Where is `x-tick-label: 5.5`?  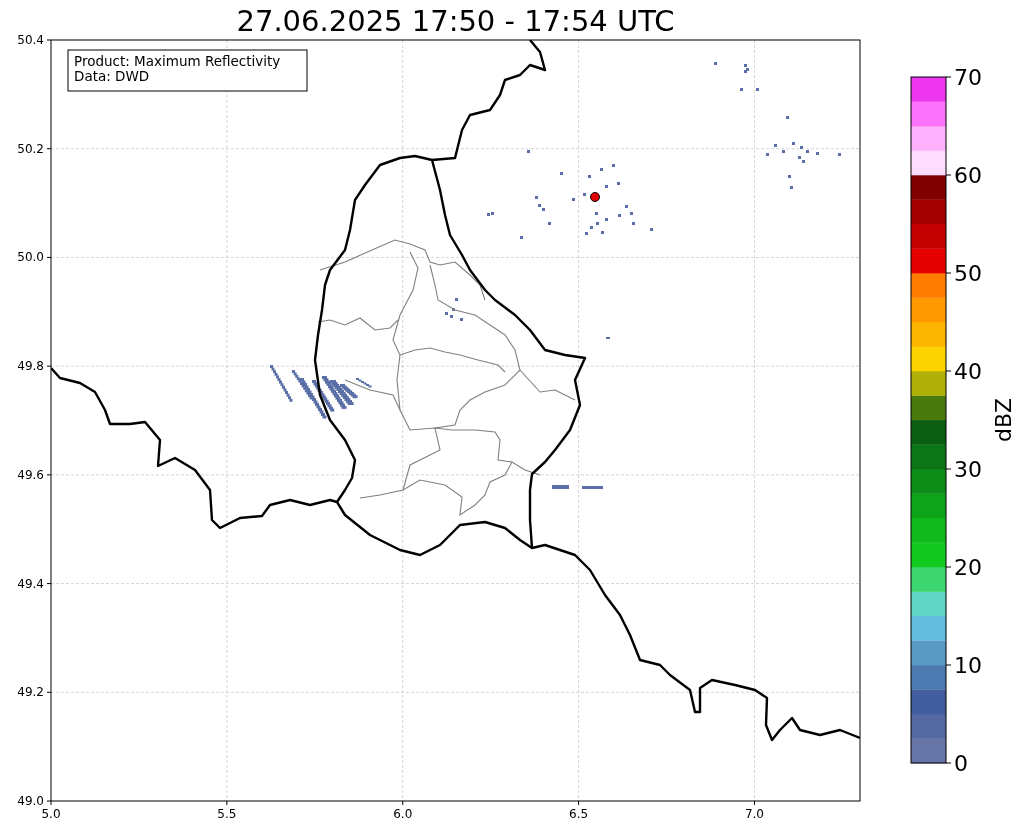 x-tick-label: 5.5 is located at coordinates (227, 814).